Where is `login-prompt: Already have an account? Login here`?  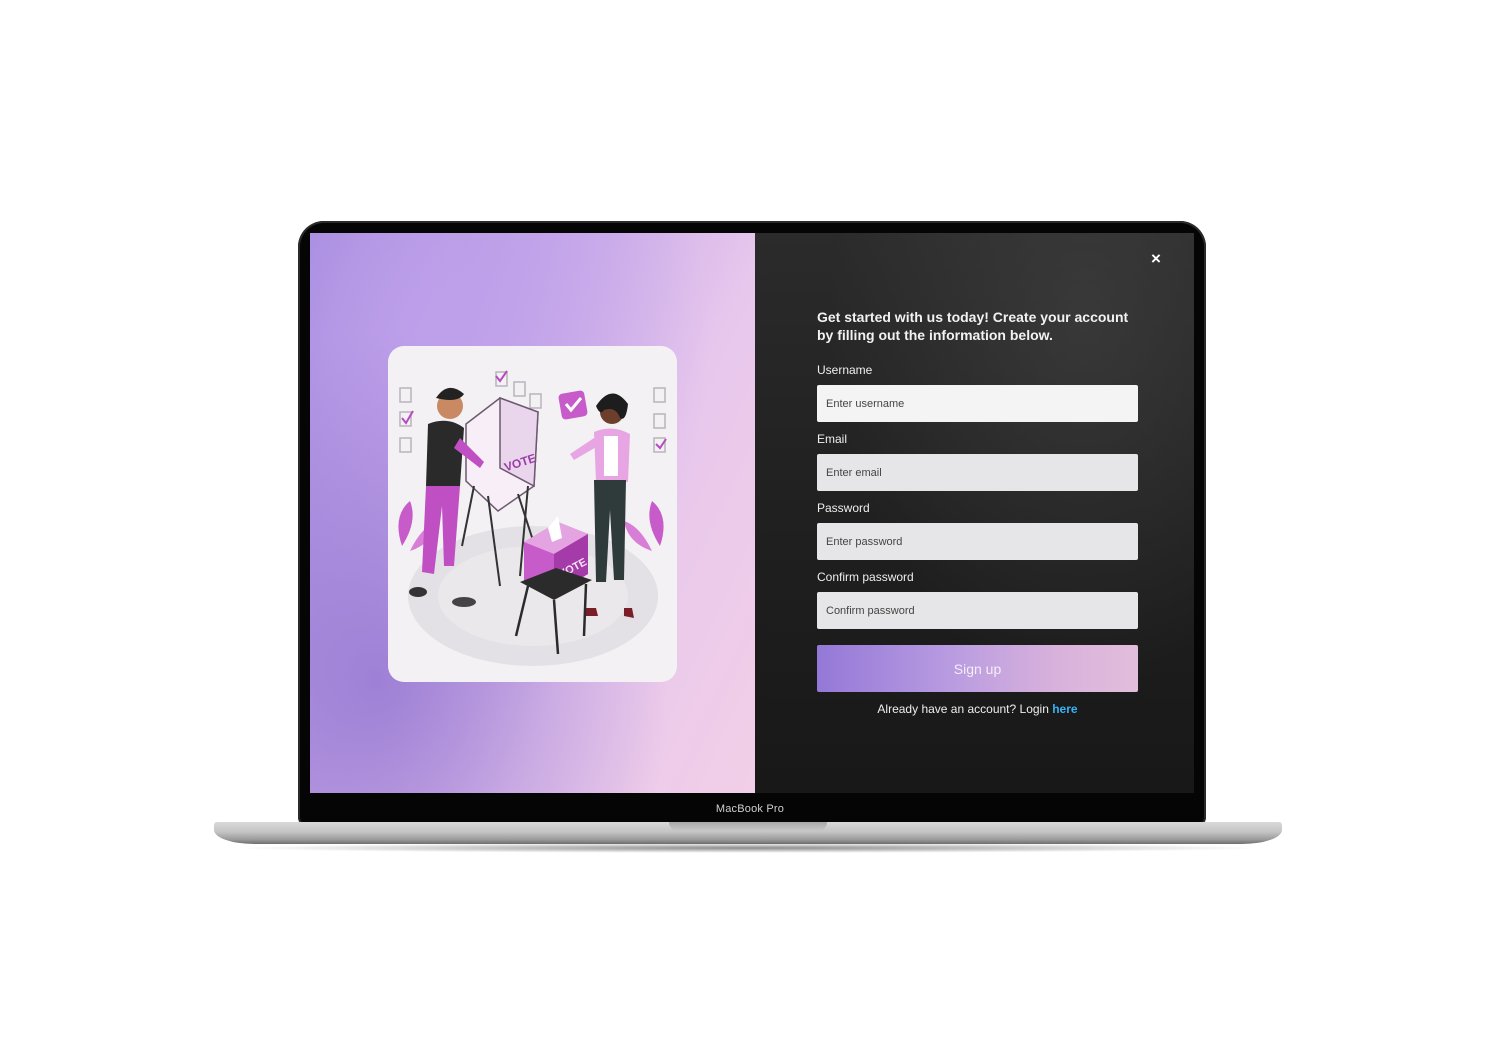
login-prompt: Already have an account? Login here is located at coordinates (977, 709).